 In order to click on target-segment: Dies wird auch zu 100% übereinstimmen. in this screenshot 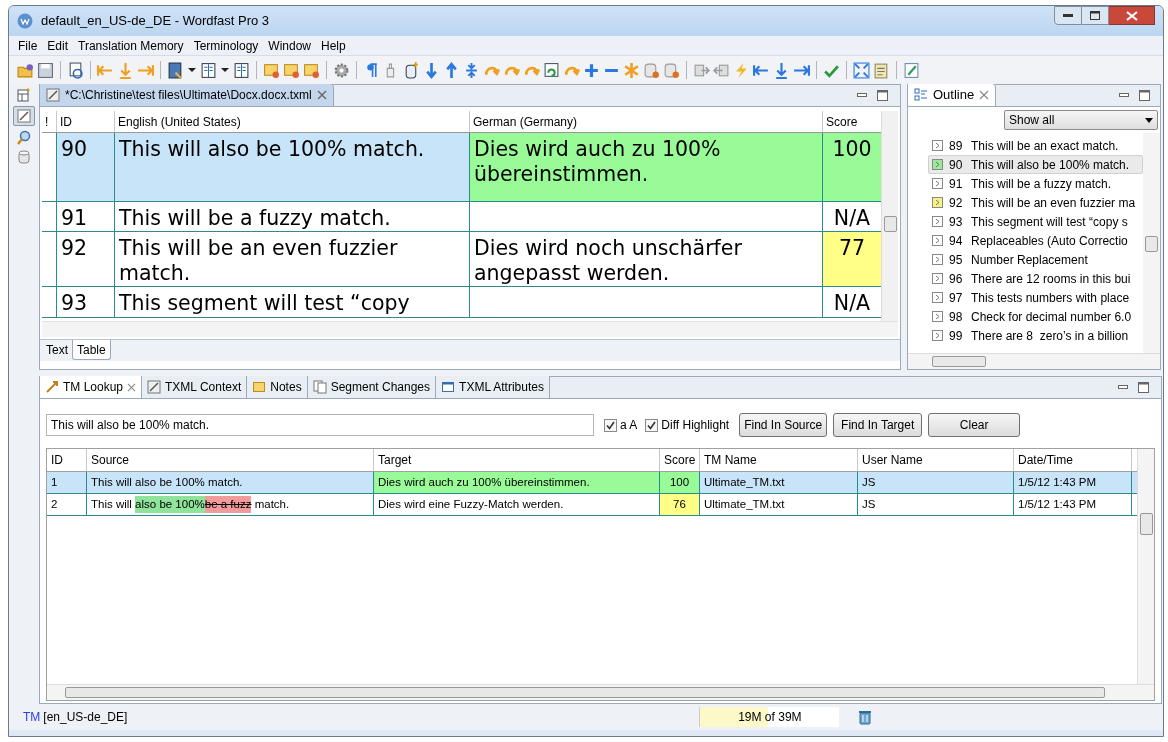, I will do `click(646, 167)`.